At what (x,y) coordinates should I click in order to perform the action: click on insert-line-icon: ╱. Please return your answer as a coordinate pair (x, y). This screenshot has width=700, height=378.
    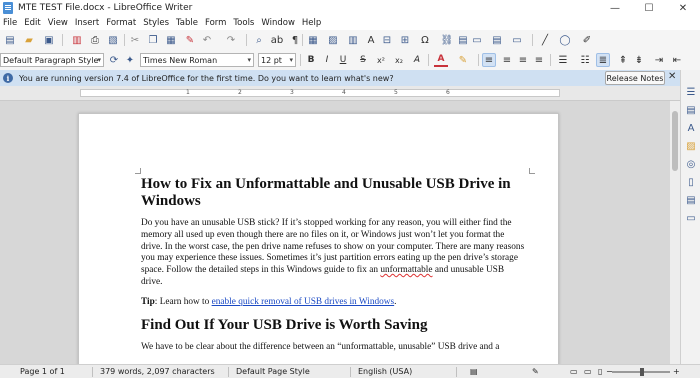
    Looking at the image, I should click on (545, 40).